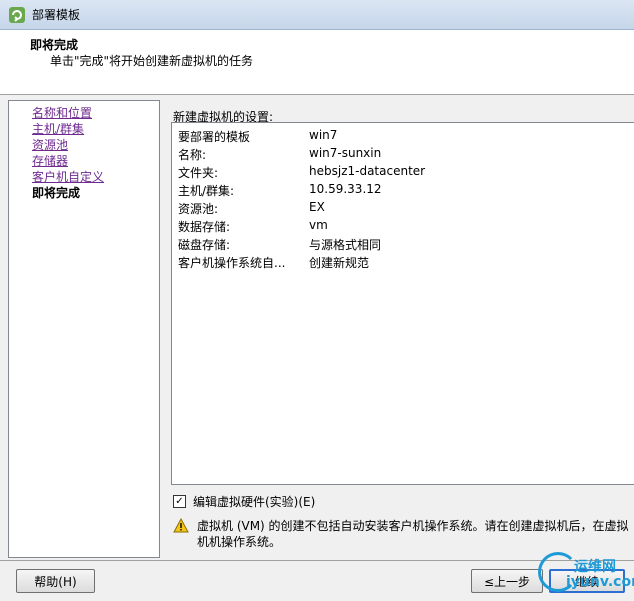 This screenshot has width=634, height=601. I want to click on title-bar: 部署模板, so click(317, 15).